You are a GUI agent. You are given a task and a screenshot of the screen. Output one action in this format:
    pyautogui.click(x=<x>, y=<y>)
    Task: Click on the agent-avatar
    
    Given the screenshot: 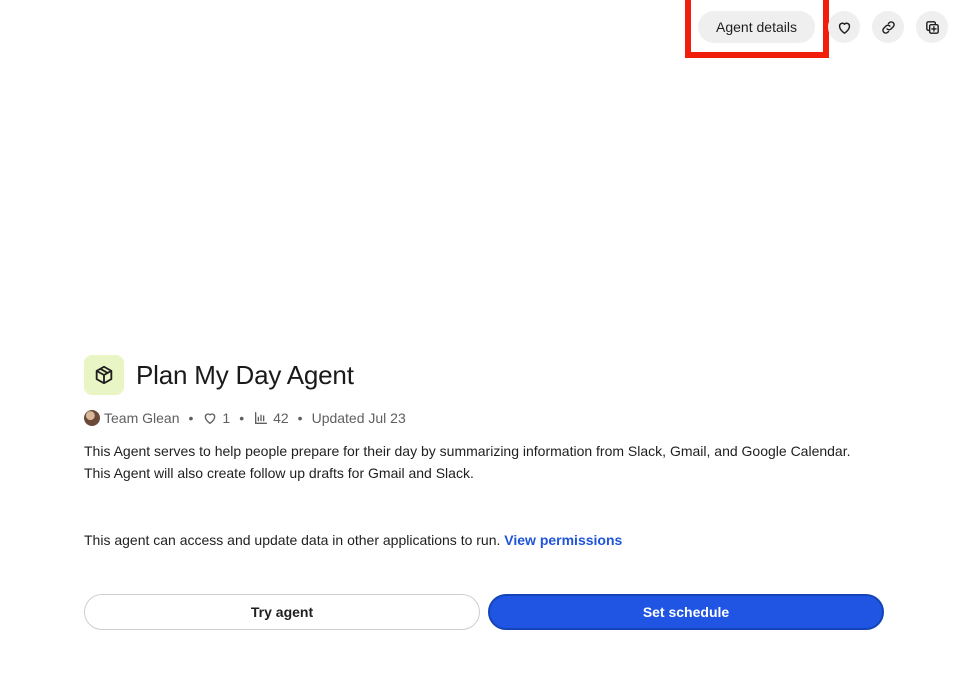 What is the action you would take?
    pyautogui.click(x=104, y=375)
    